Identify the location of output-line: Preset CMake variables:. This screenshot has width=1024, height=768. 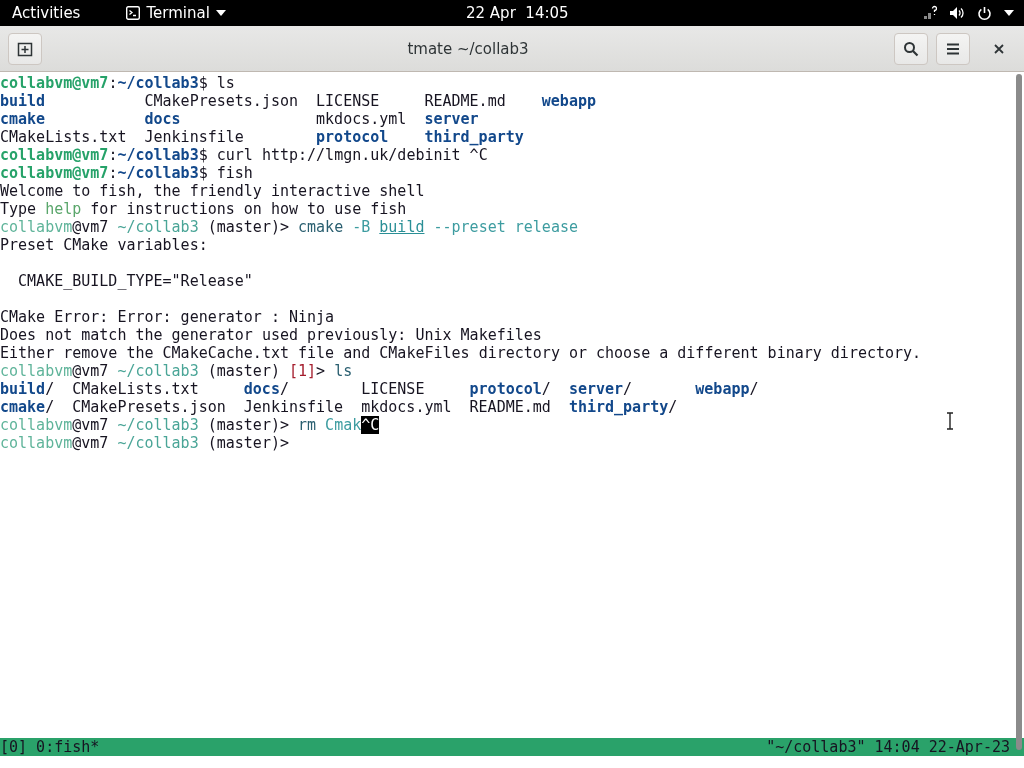
(104, 245).